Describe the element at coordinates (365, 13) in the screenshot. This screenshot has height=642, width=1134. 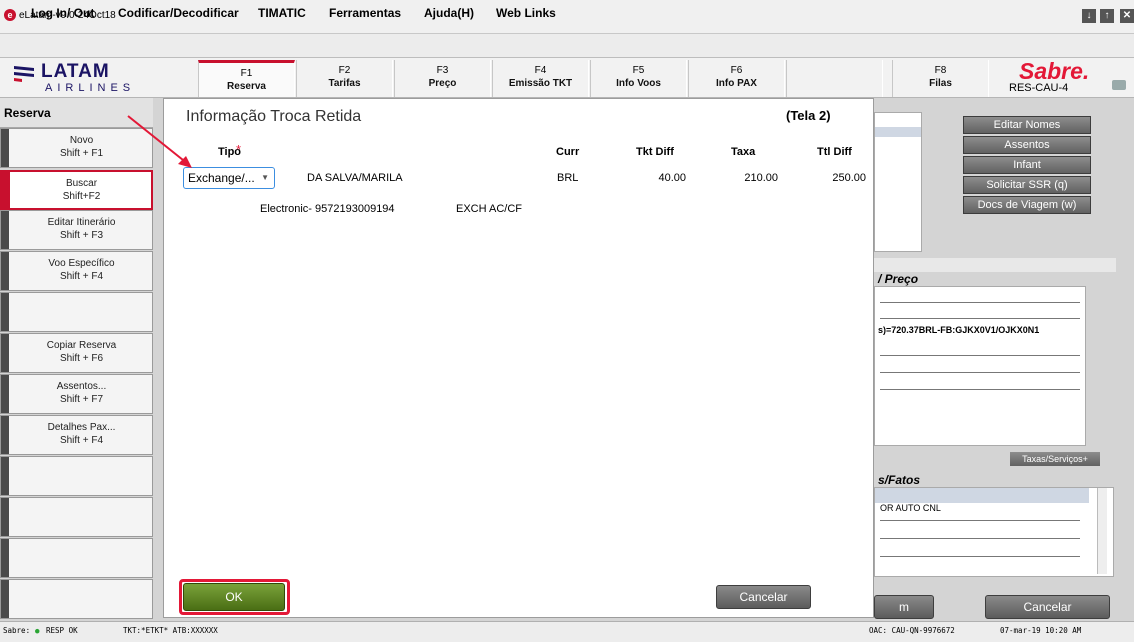
I see `menu-ferramentas: Ferramentas` at that location.